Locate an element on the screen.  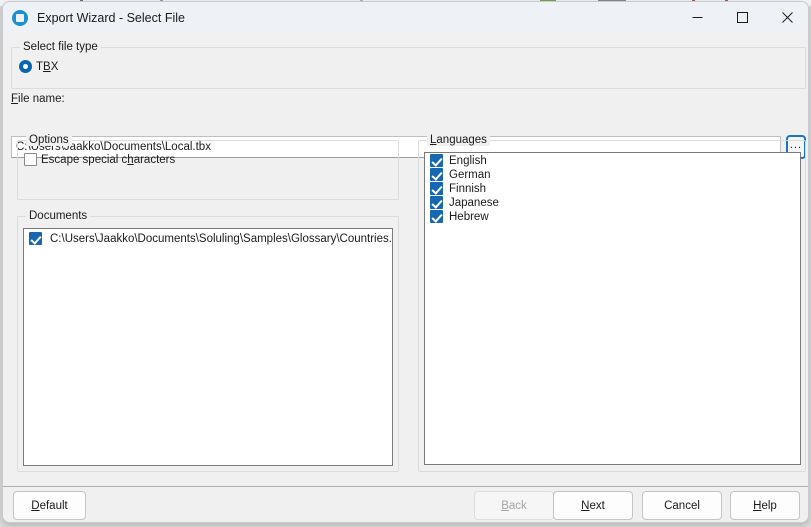
back-button-label: ack is located at coordinates (517, 505).